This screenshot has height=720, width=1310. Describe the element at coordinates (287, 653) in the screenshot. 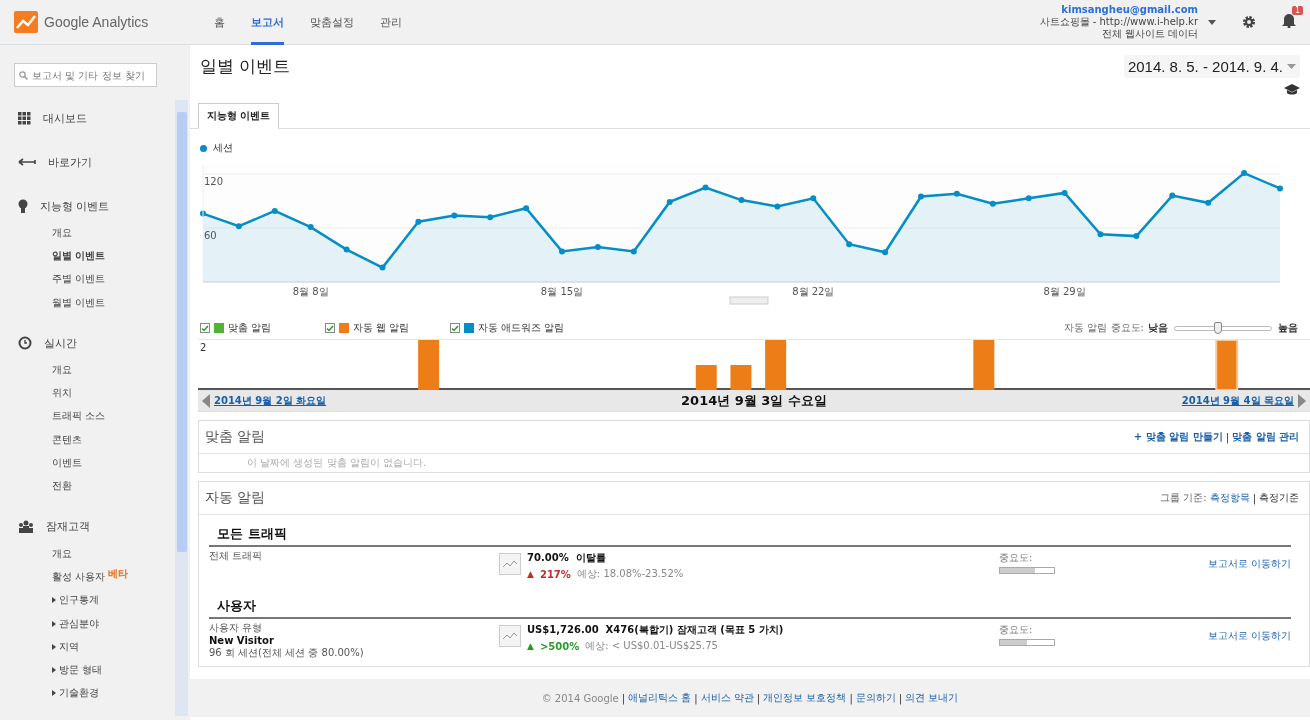

I see `segment-detail: 96 회 세션(전체 세션 중 80.00%)` at that location.